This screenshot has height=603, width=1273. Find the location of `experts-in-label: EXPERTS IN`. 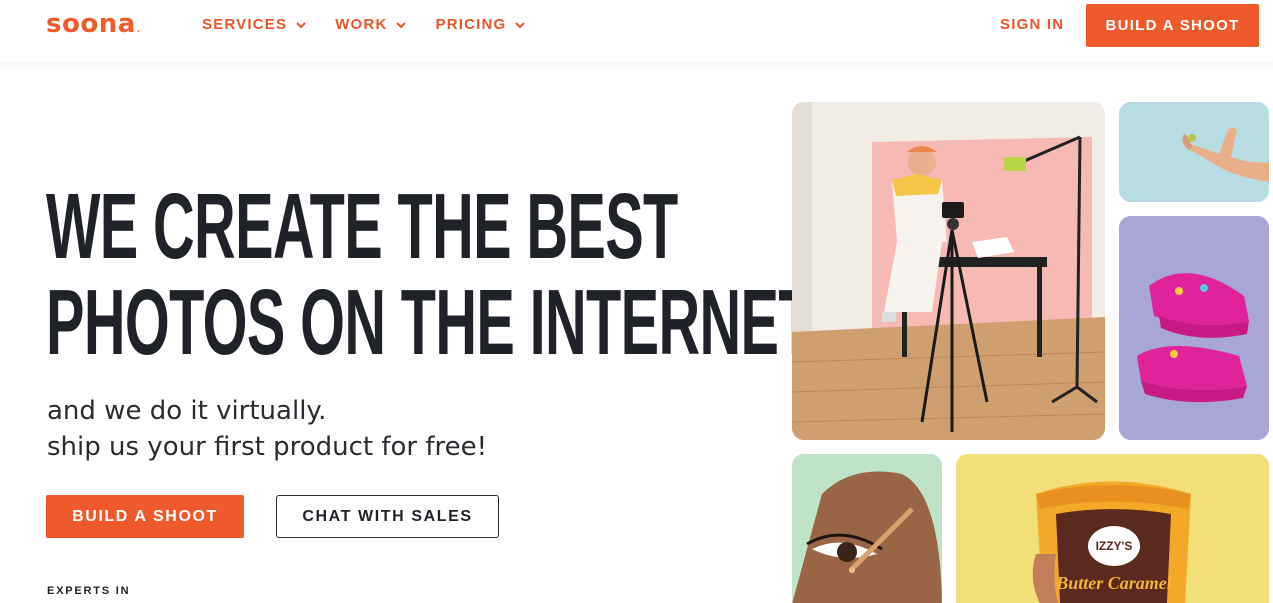

experts-in-label: EXPERTS IN is located at coordinates (89, 591).